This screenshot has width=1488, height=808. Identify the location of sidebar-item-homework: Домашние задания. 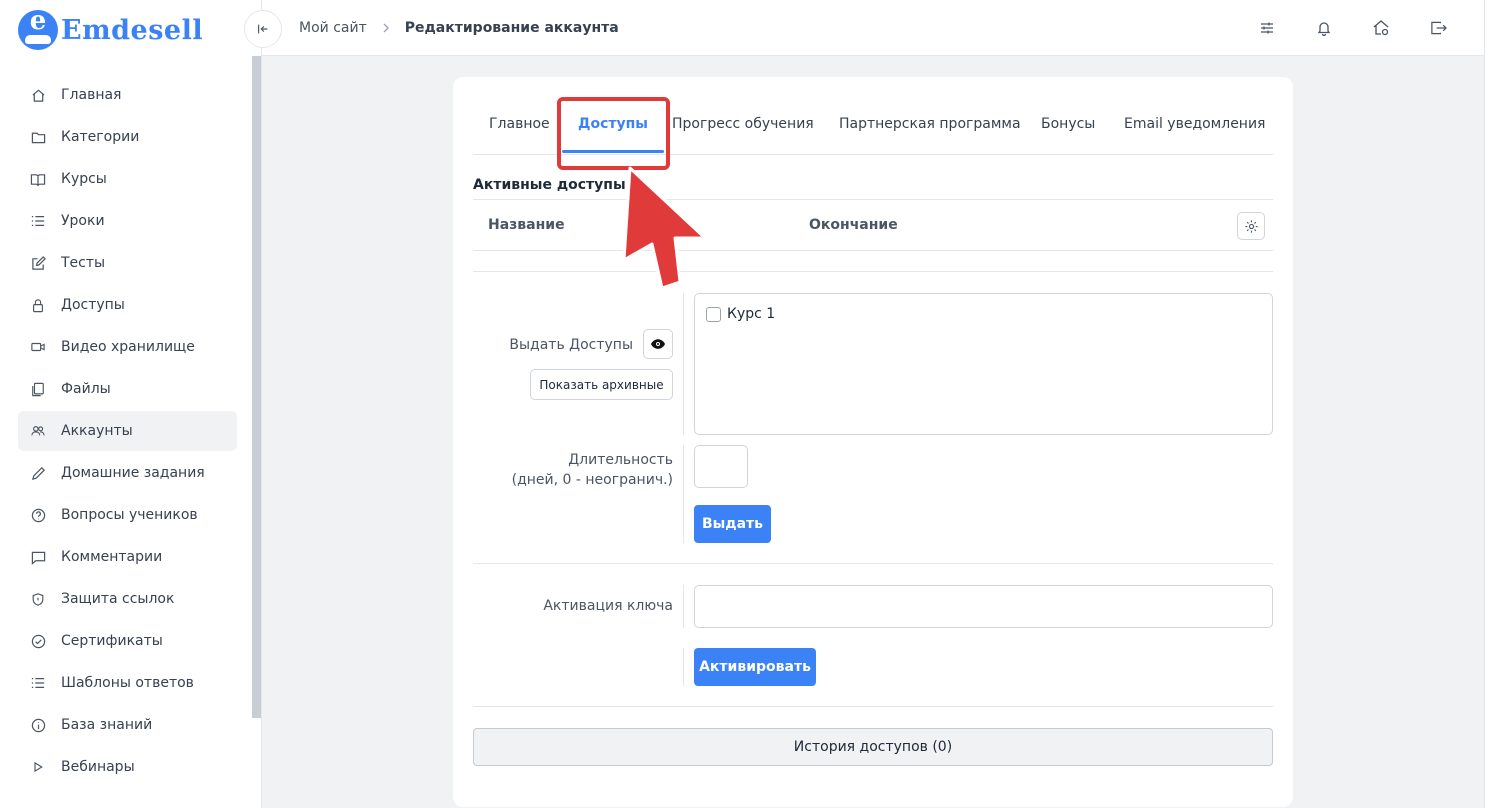
(127, 473).